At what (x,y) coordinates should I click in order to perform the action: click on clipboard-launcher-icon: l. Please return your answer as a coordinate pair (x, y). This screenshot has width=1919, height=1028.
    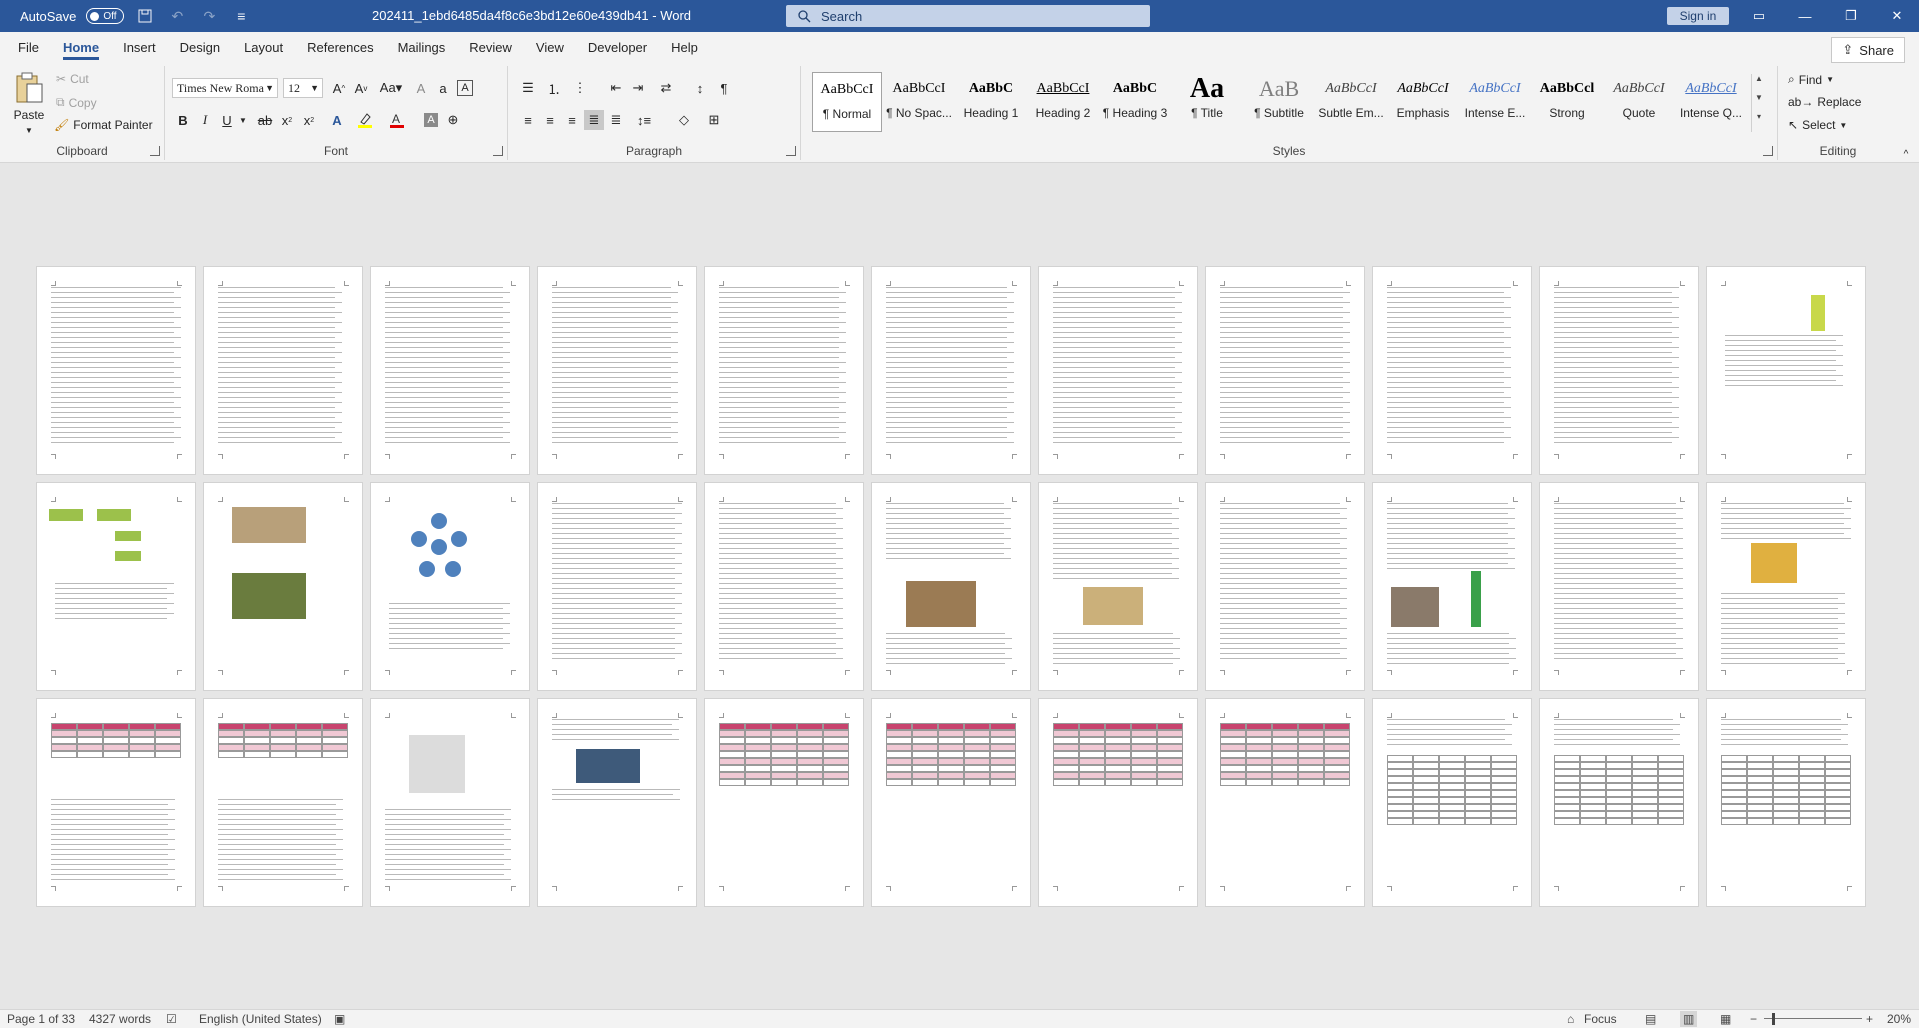
    Looking at the image, I should click on (155, 151).